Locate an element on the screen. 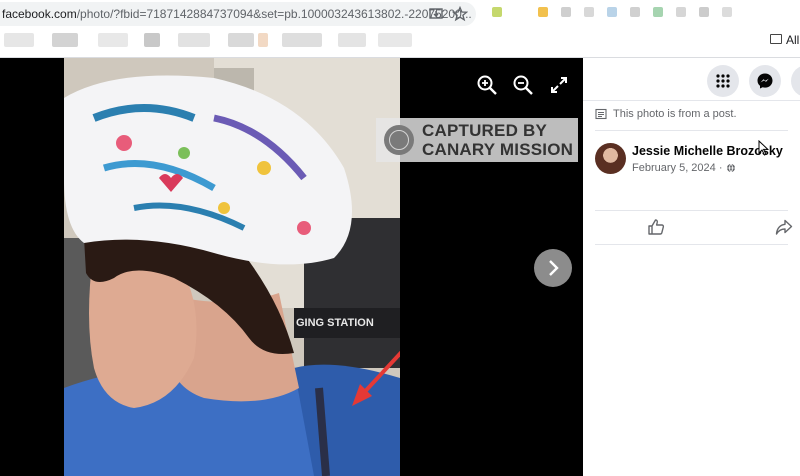  chevron-right-icon is located at coordinates (554, 268).